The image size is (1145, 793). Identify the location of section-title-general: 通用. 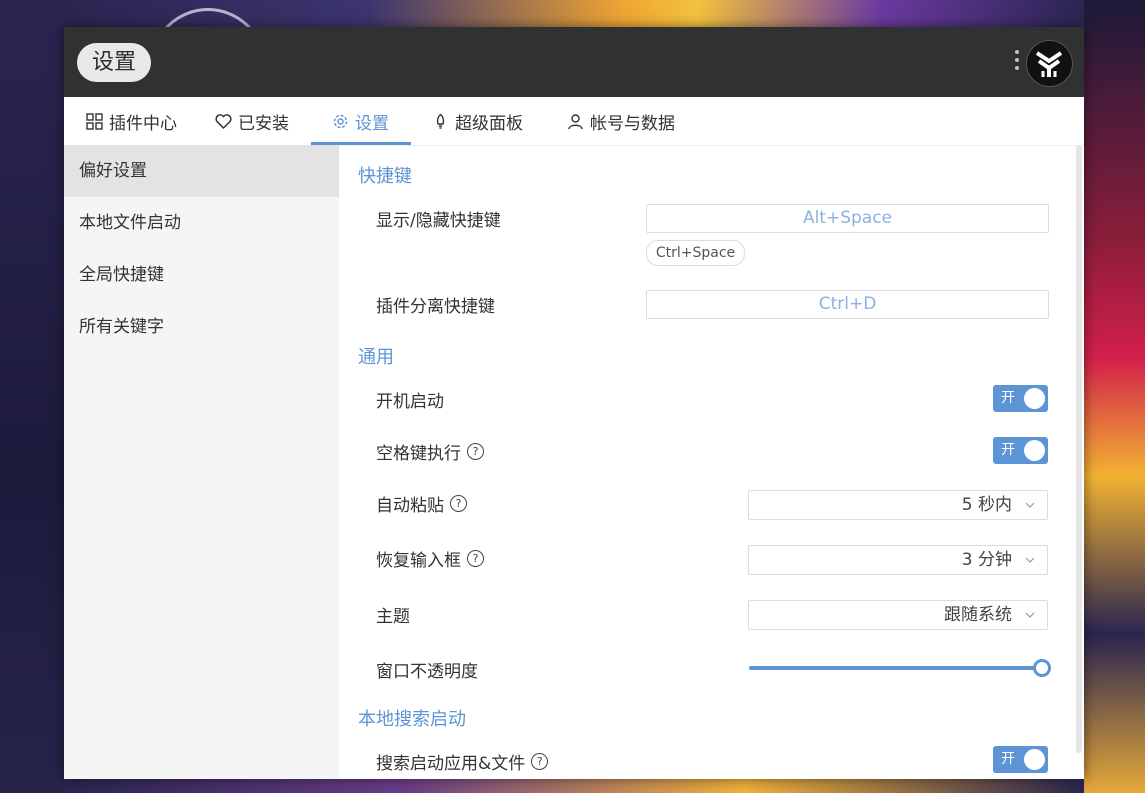
(376, 357).